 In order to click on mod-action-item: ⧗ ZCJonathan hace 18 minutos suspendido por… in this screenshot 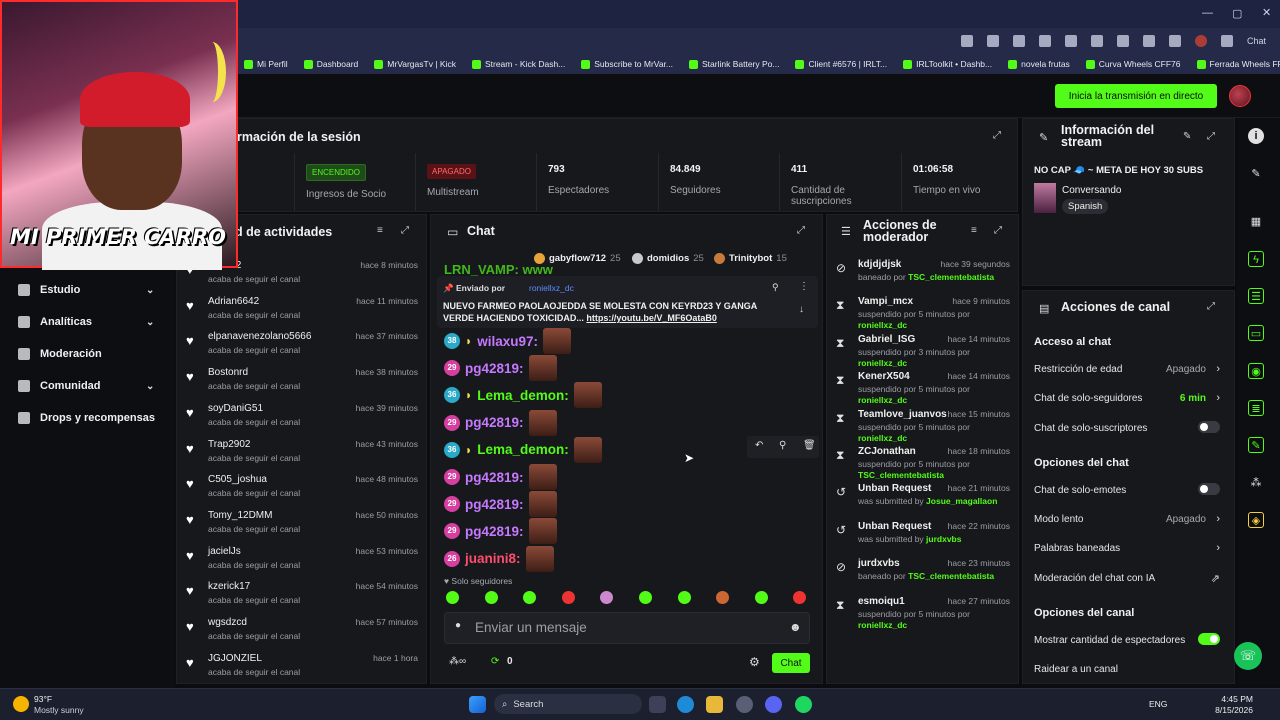, I will do `click(925, 466)`.